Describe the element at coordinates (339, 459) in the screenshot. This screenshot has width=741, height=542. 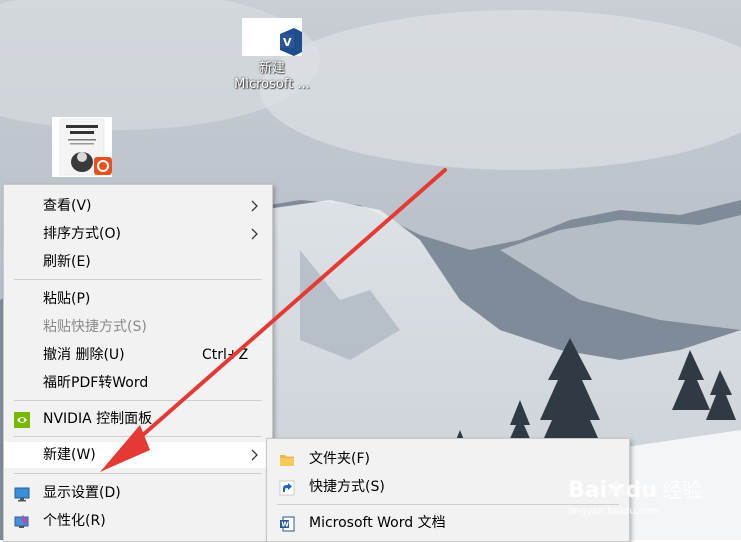
I see `menu-item-label: 文件夹(F)` at that location.